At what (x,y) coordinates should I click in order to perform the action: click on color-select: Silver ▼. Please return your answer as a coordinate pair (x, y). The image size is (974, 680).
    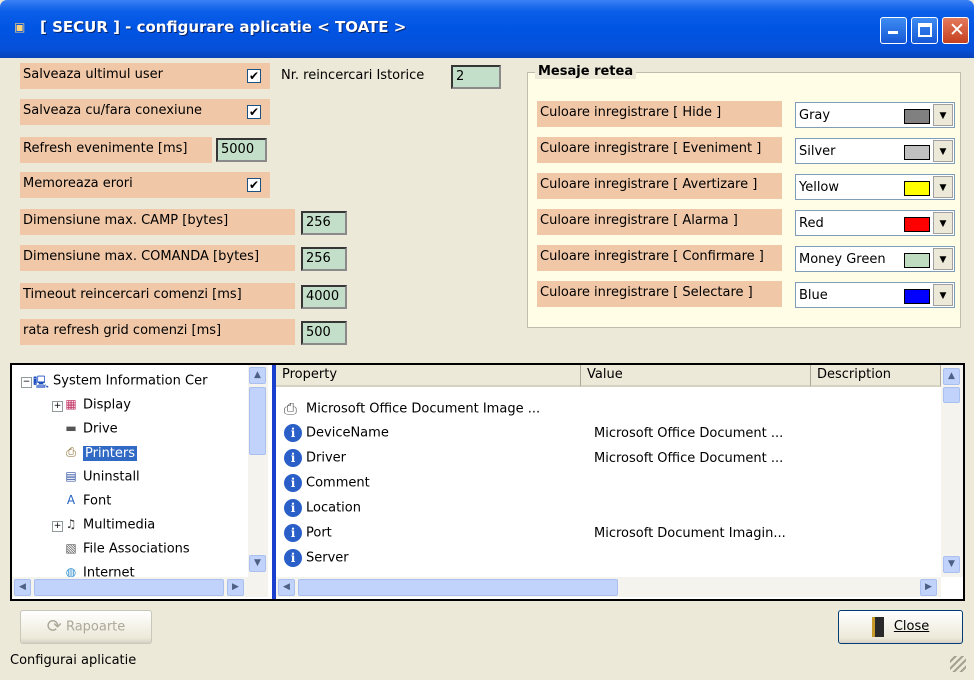
    Looking at the image, I should click on (875, 151).